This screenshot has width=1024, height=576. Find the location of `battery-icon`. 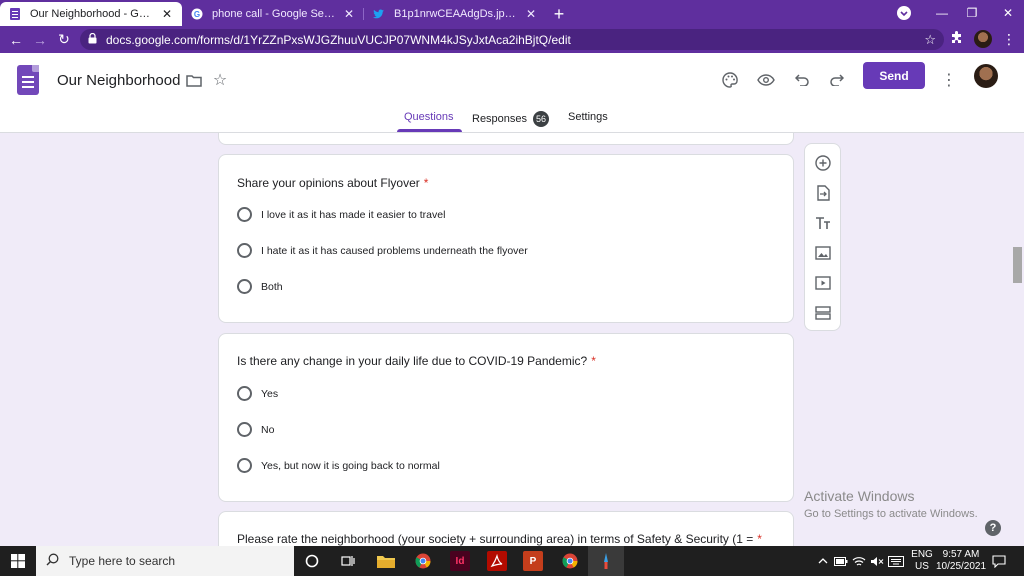

battery-icon is located at coordinates (841, 561).